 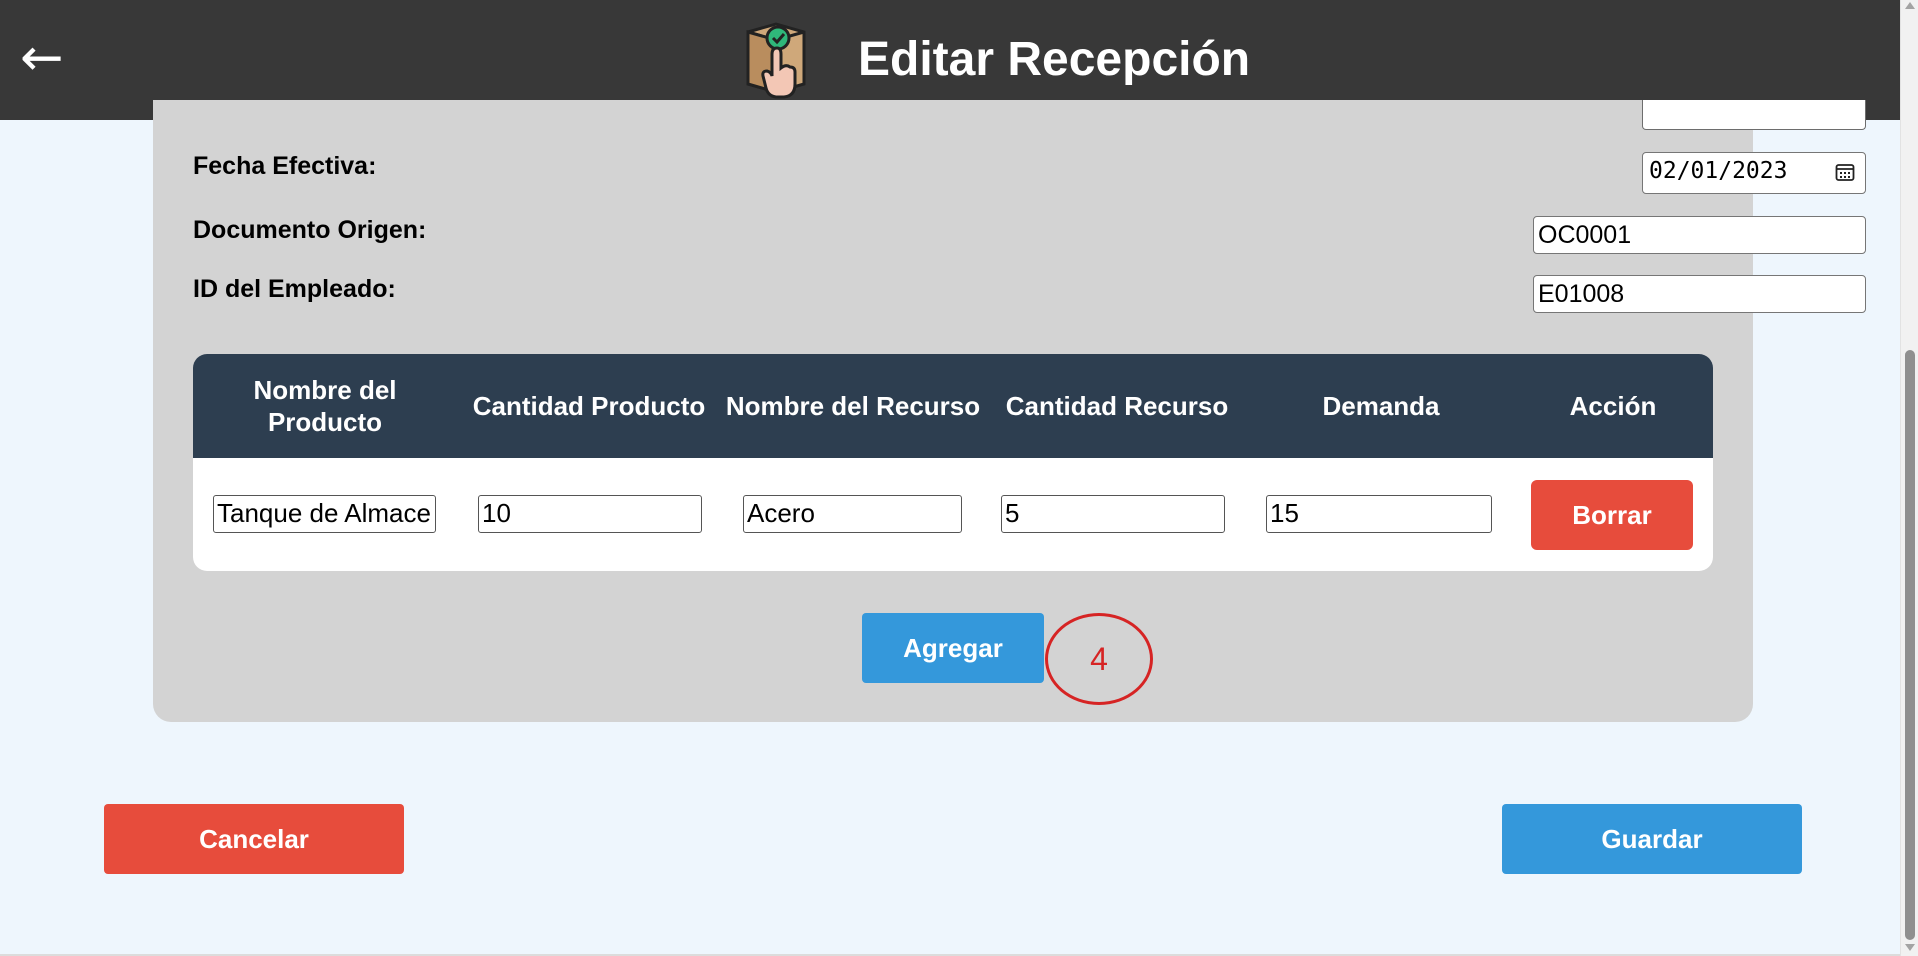 I want to click on nombre-producto-input: Tanque de Almace, so click(x=324, y=514).